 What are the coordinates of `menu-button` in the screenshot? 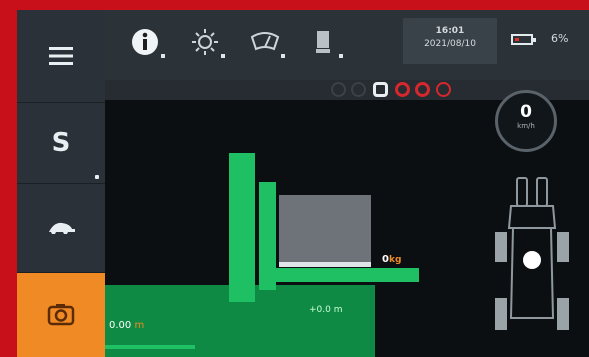 It's located at (61, 56).